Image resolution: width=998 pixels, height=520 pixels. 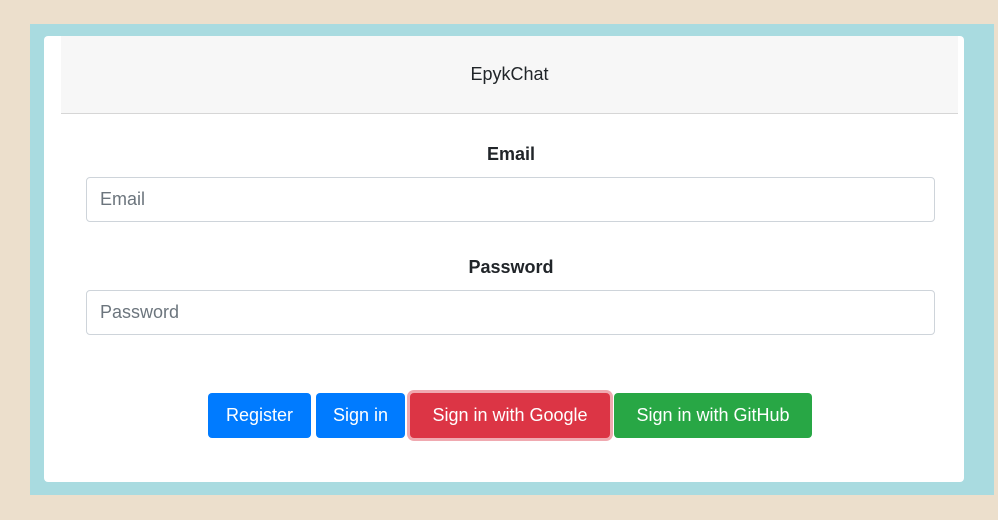 I want to click on sign-in-button: Sign in, so click(x=360, y=415).